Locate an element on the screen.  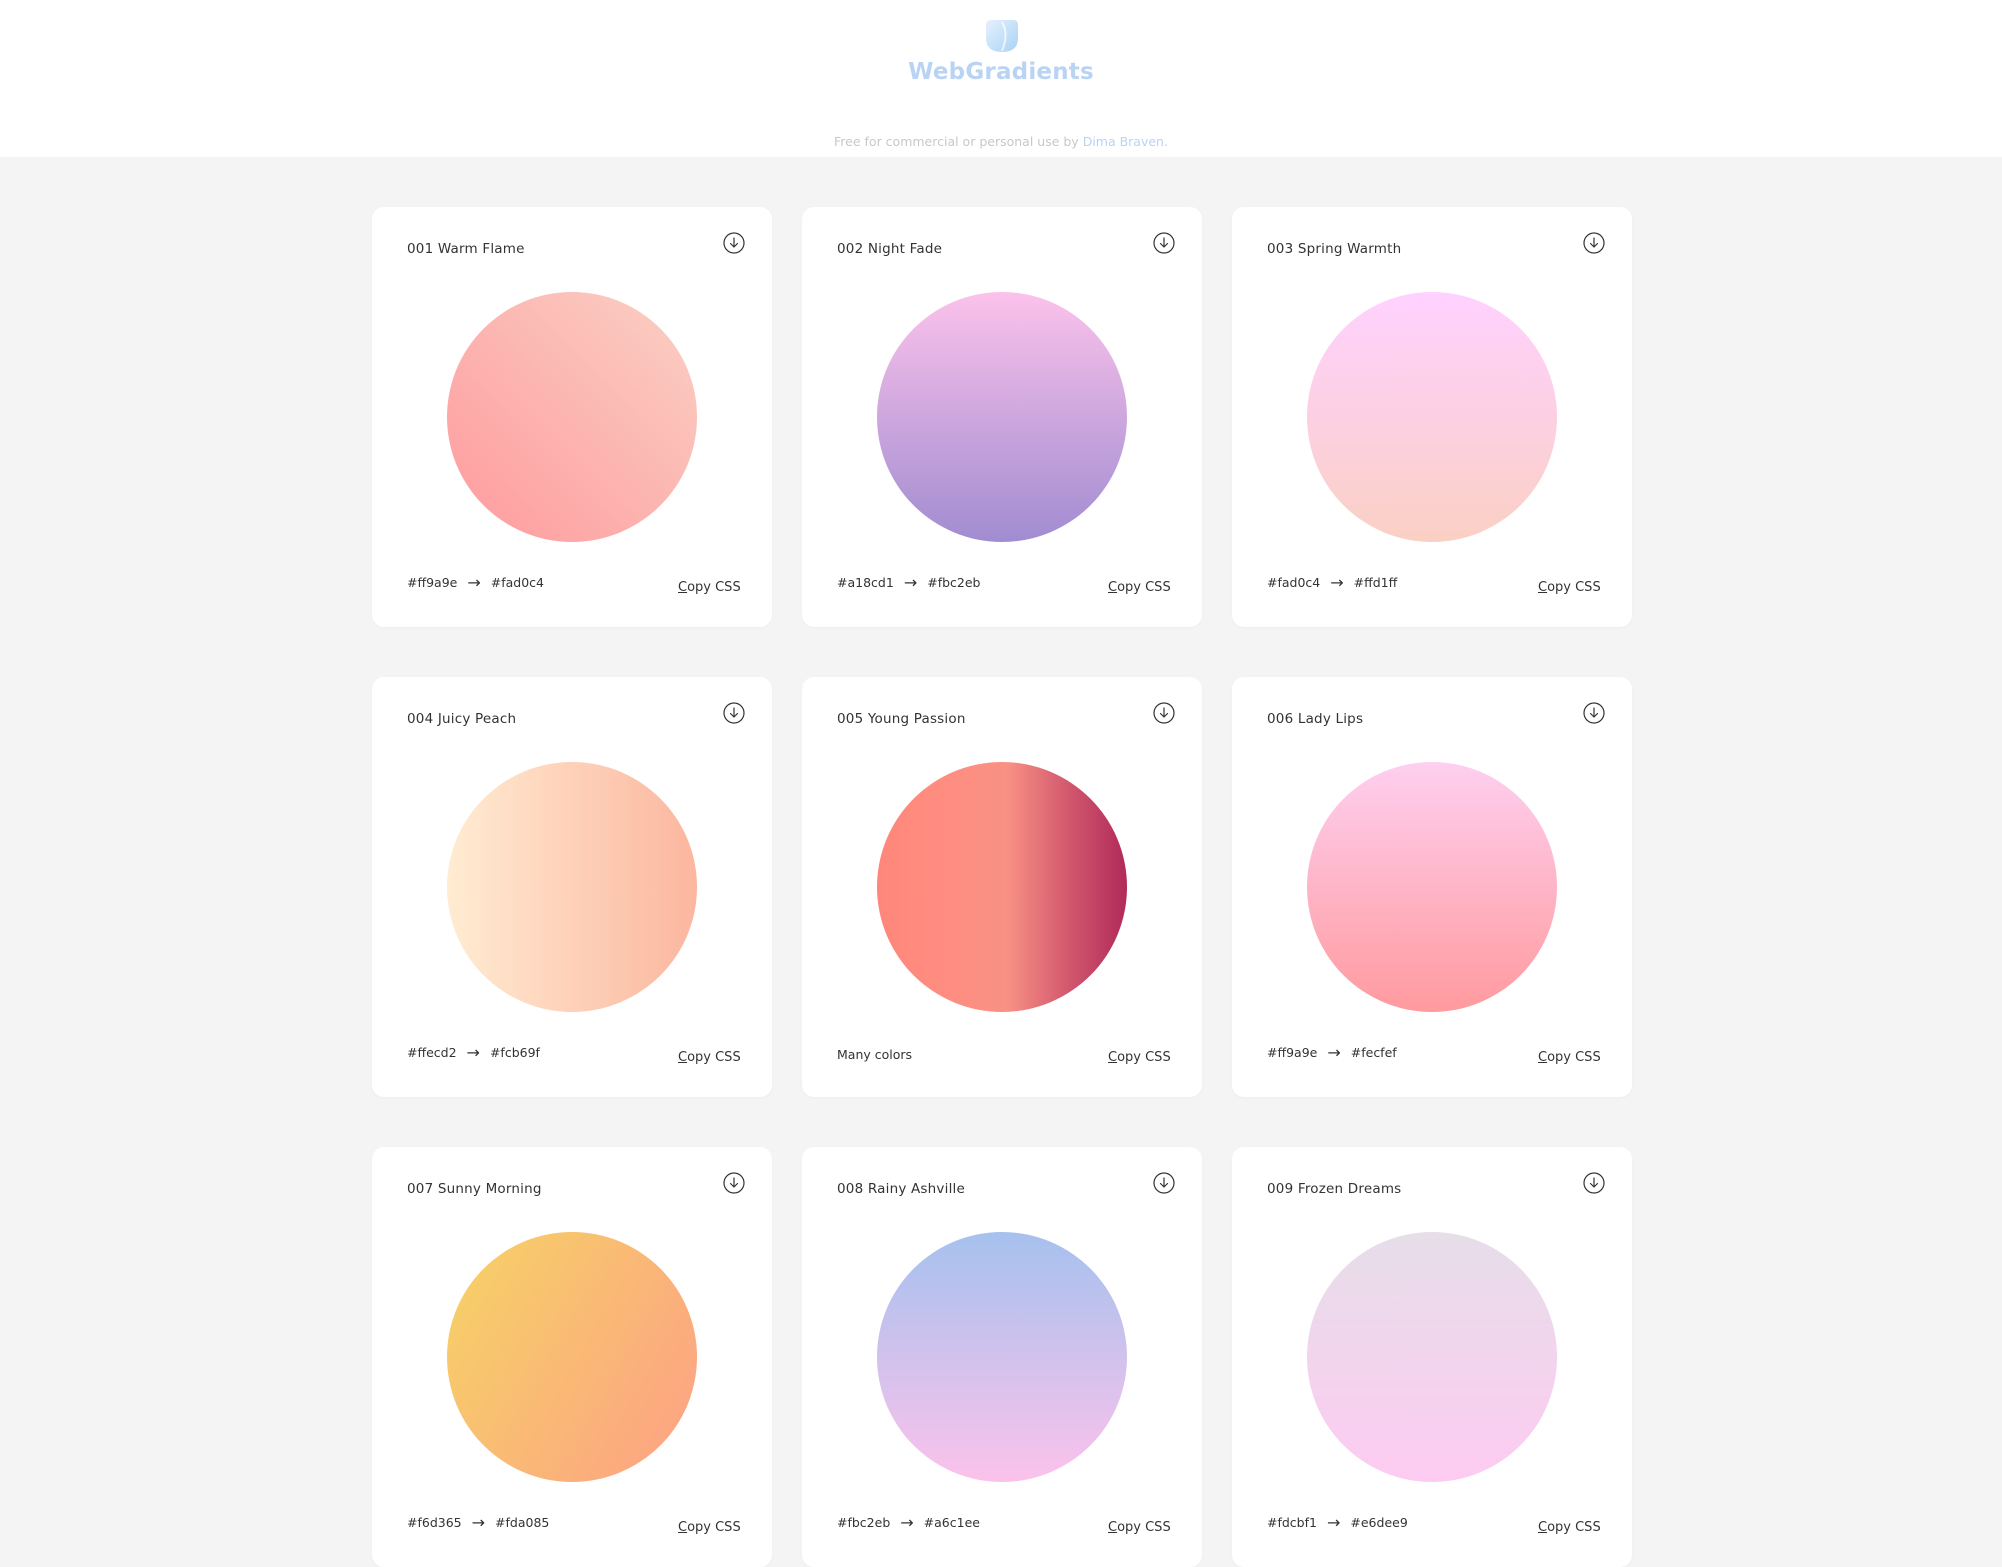
color-to: #e6dee9 is located at coordinates (1378, 1522).